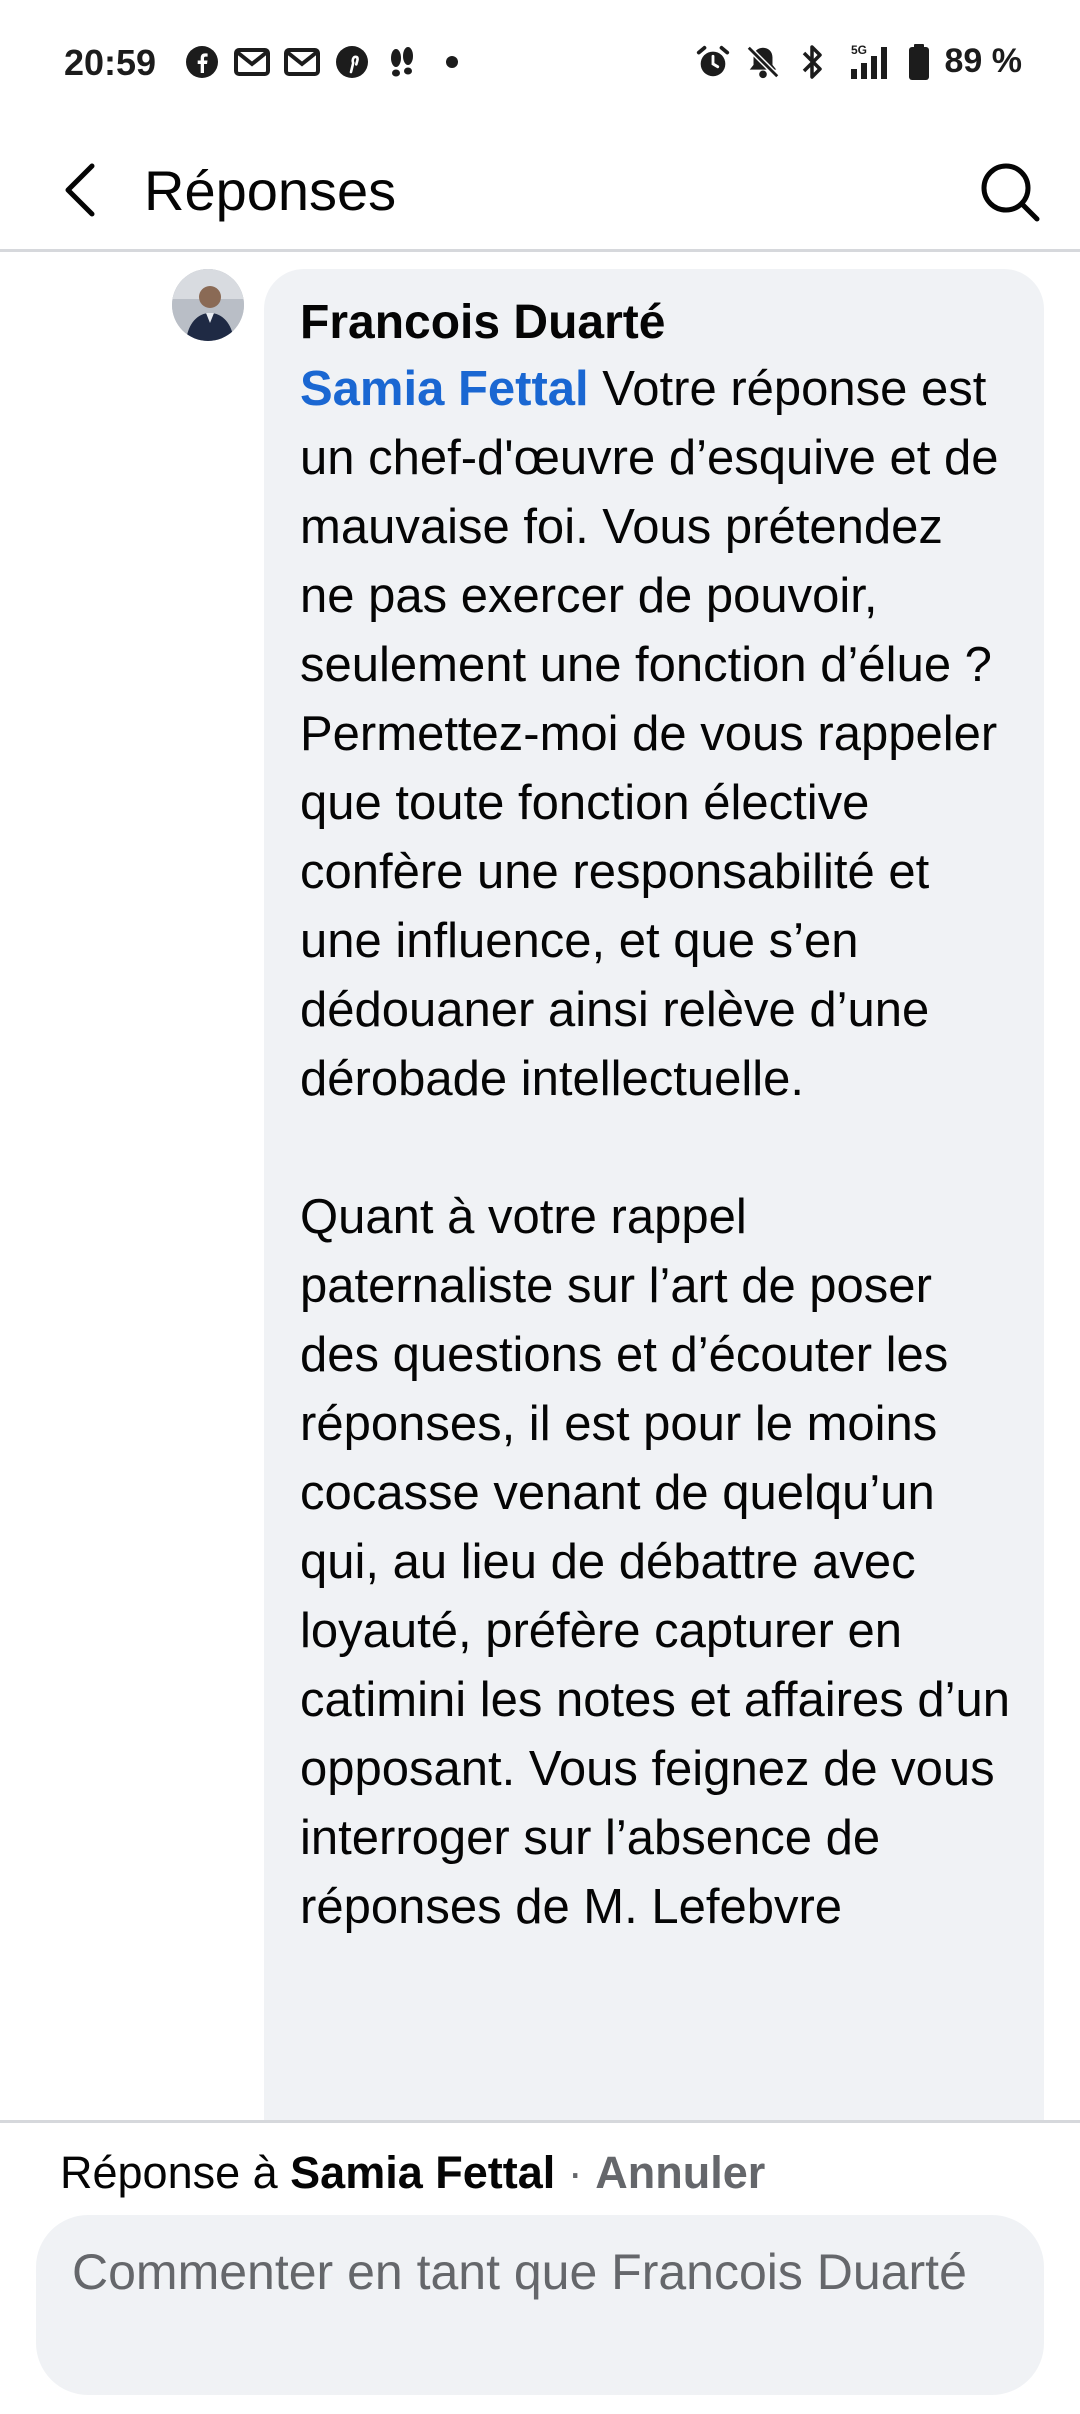 This screenshot has width=1080, height=2414. I want to click on signal-5g-icon: 5G, so click(869, 61).